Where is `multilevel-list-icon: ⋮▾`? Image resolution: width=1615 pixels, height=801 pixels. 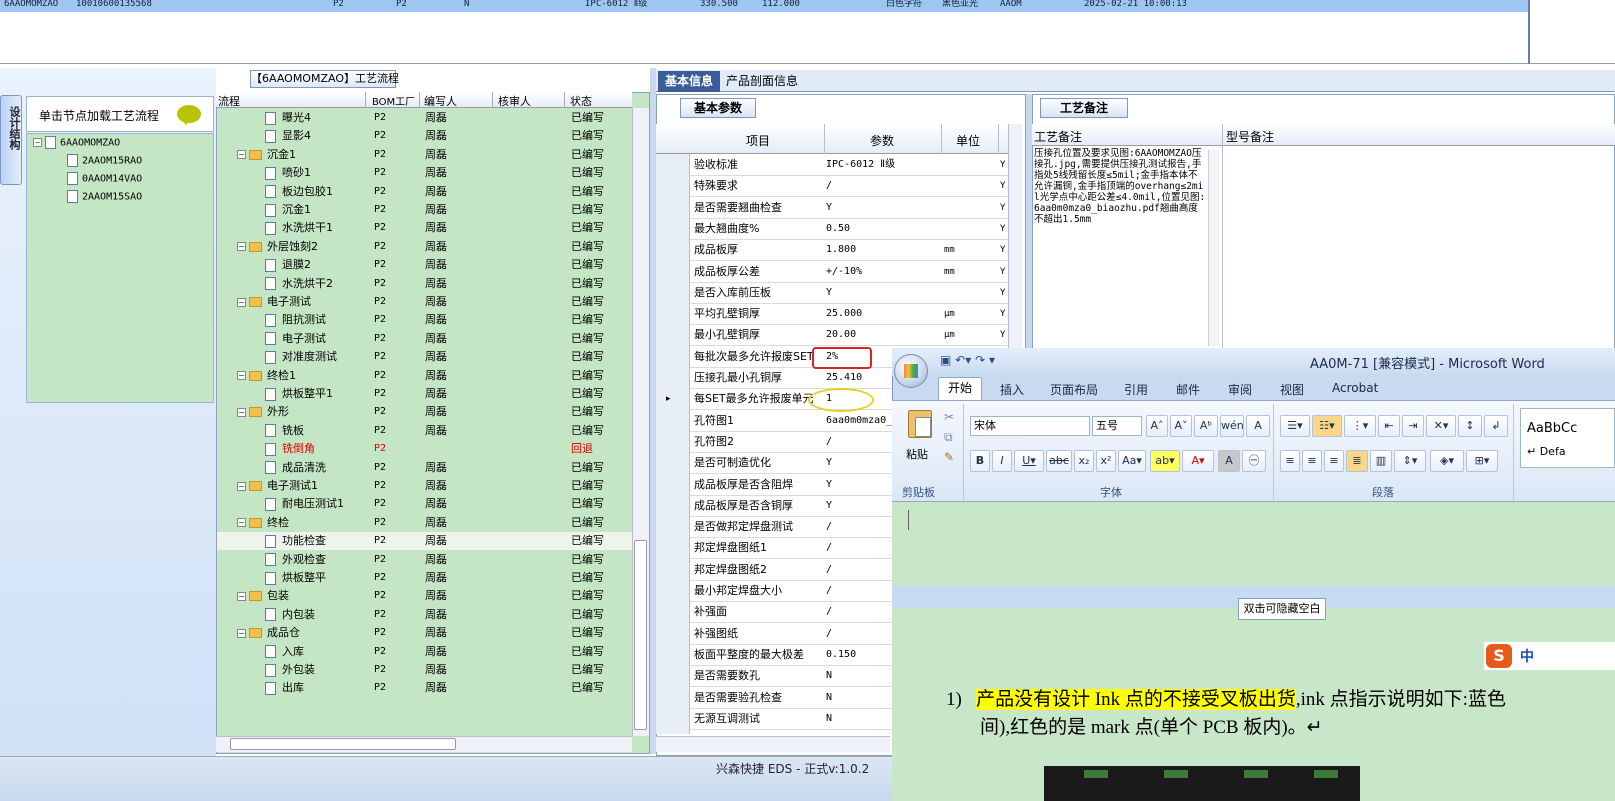 multilevel-list-icon: ⋮▾ is located at coordinates (1360, 426).